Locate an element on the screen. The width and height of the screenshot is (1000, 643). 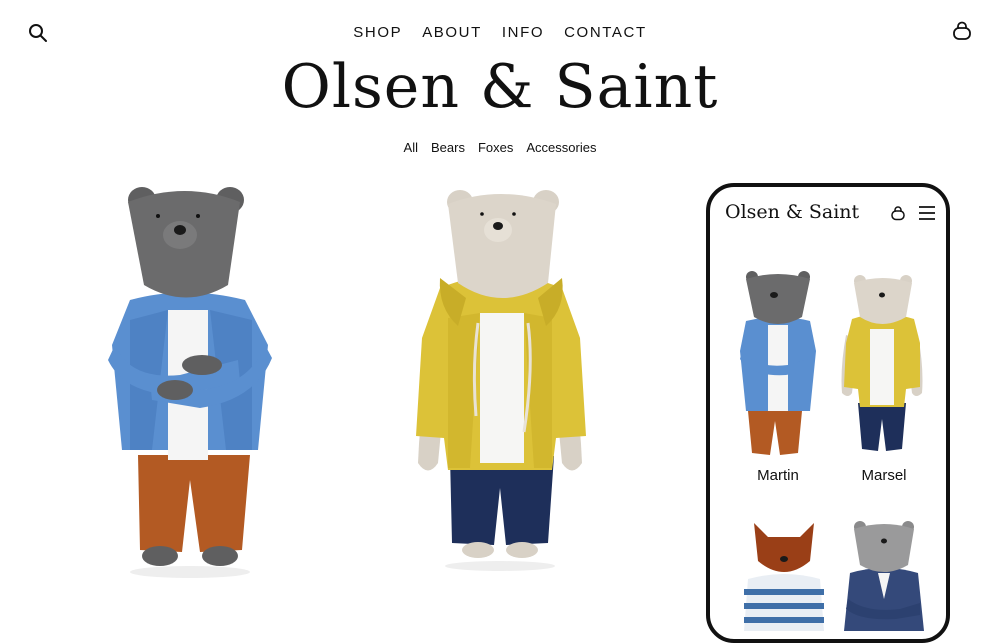
product-image-beige-bear is located at coordinates (500, 383).